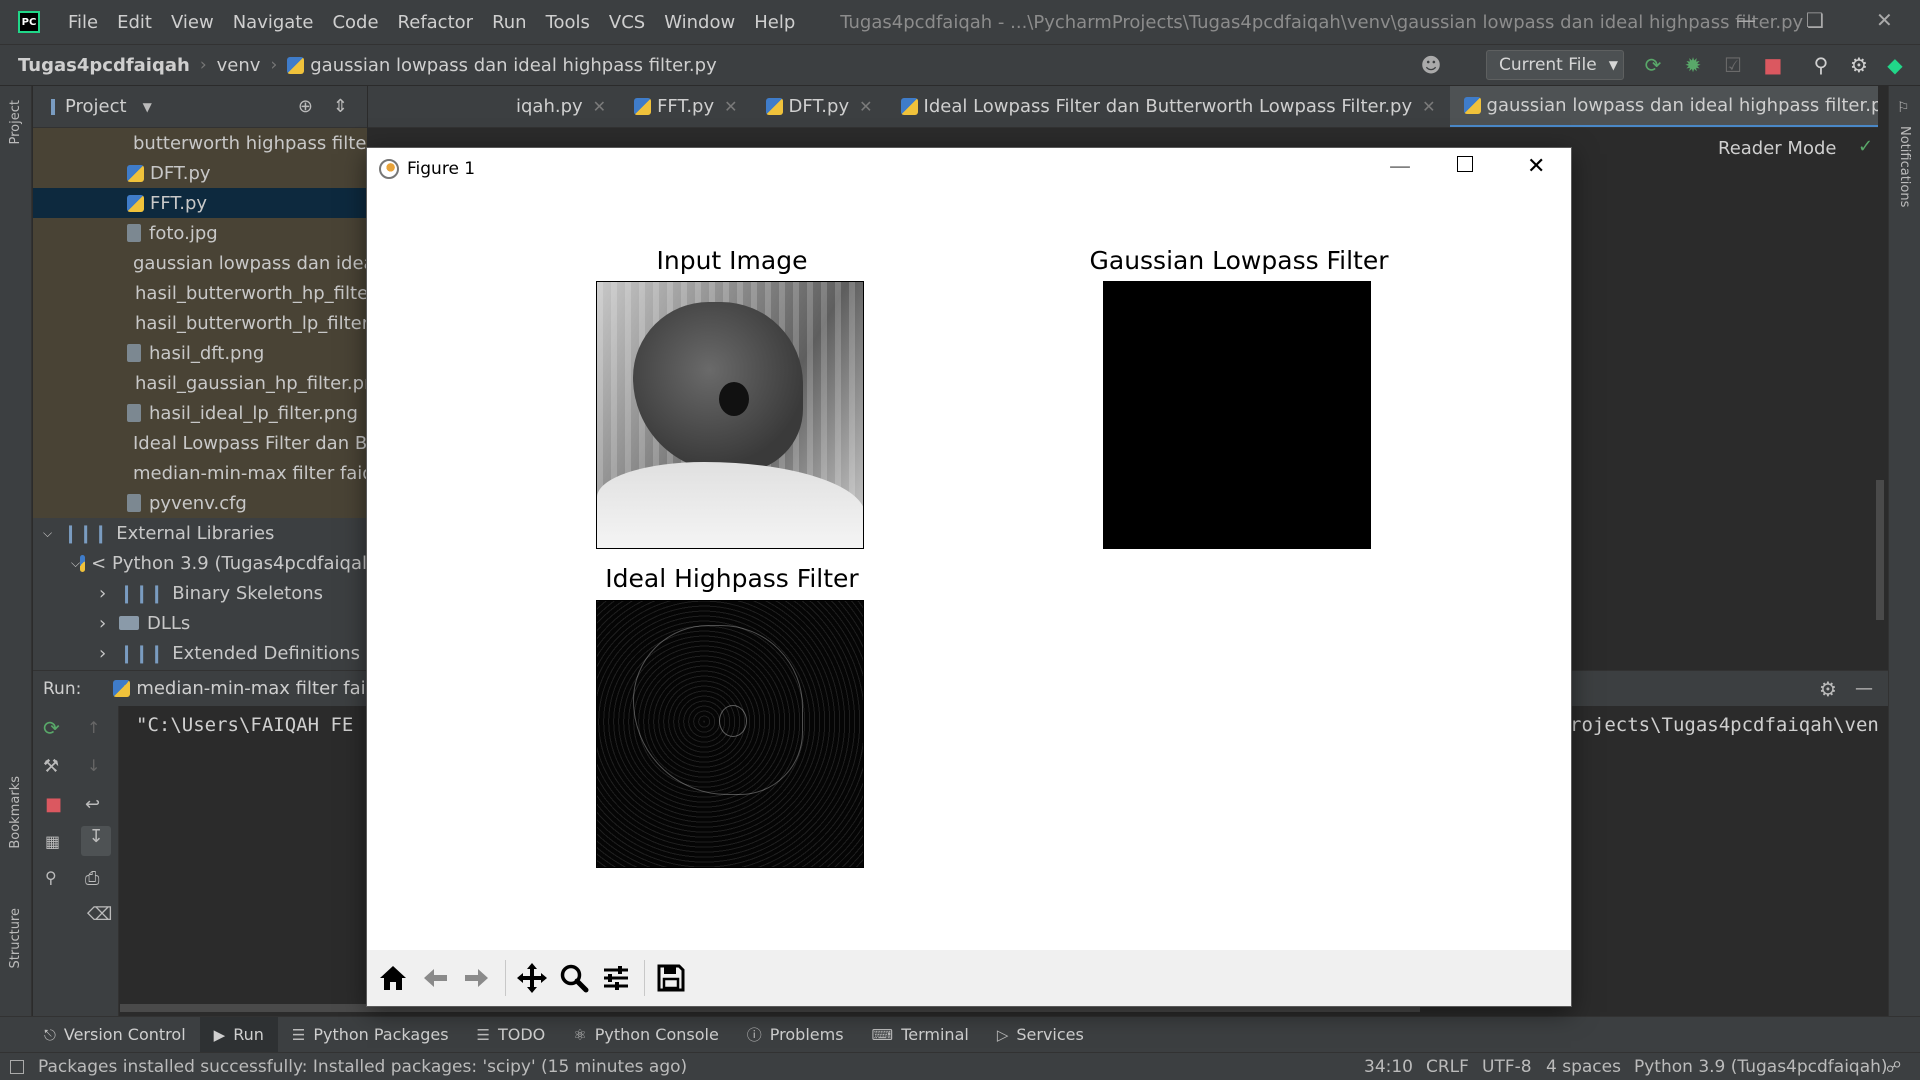 The image size is (1920, 1080). Describe the element at coordinates (477, 978) in the screenshot. I see `forward-button` at that location.